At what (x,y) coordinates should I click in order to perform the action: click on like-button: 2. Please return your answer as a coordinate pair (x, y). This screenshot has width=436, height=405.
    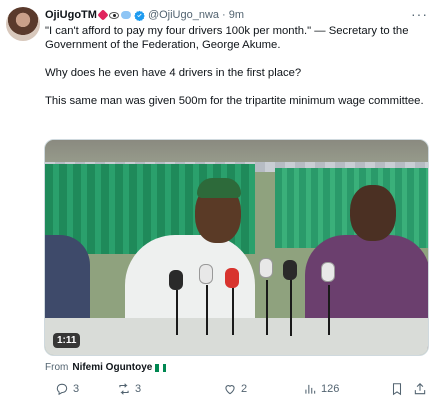
    Looking at the image, I should click on (235, 389).